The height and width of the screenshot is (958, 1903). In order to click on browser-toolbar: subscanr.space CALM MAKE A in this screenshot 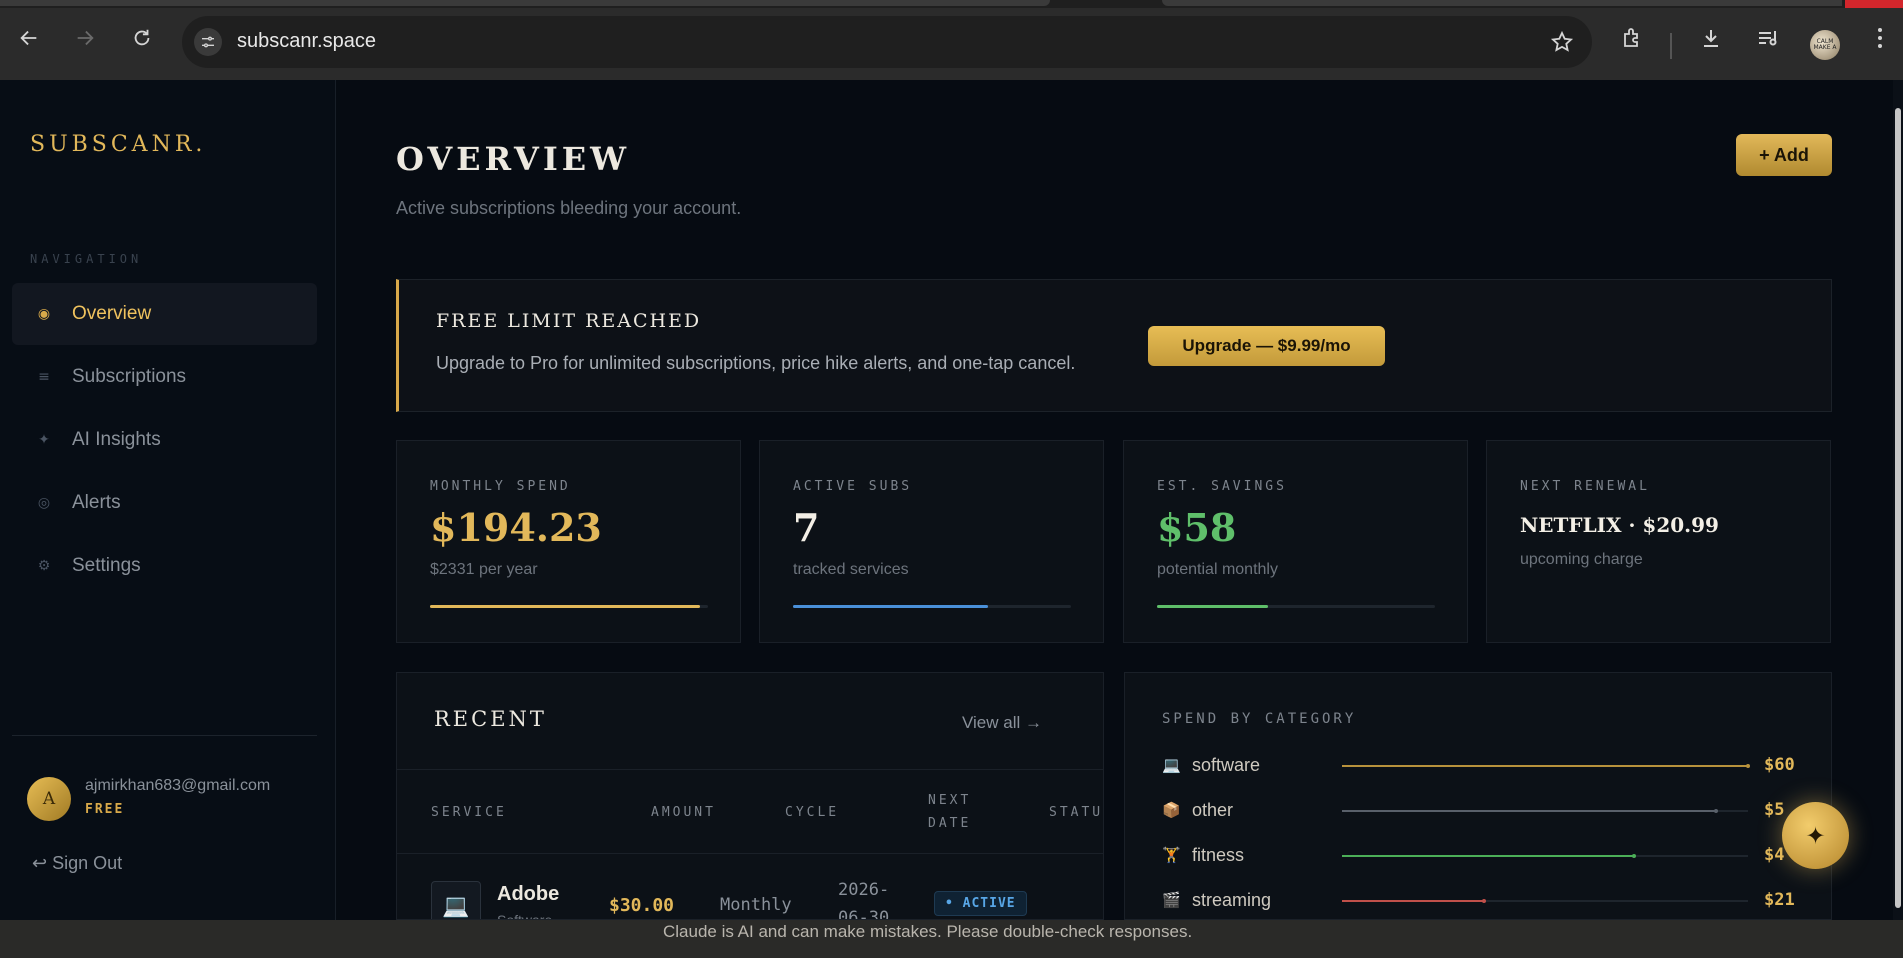, I will do `click(951, 44)`.